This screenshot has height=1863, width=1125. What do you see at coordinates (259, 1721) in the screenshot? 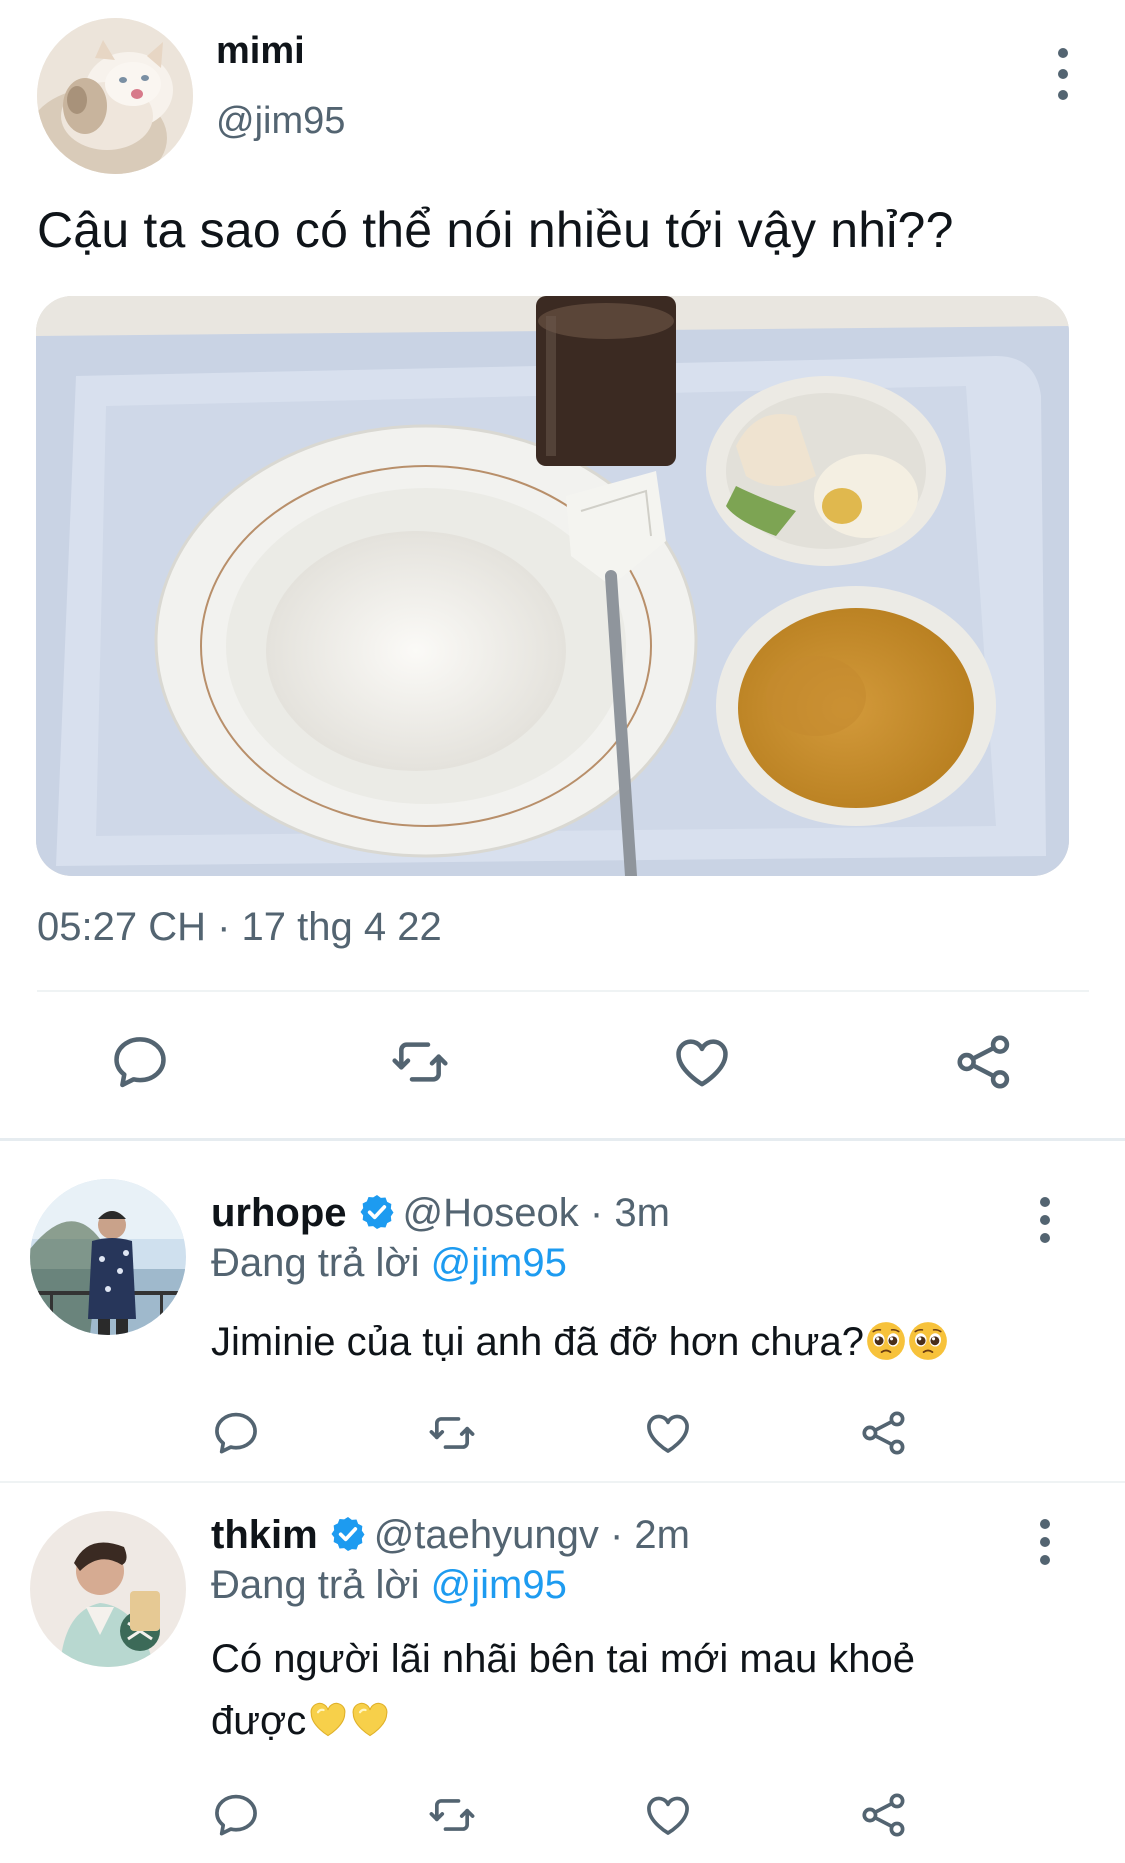
I see `reply-text-line: được` at bounding box center [259, 1721].